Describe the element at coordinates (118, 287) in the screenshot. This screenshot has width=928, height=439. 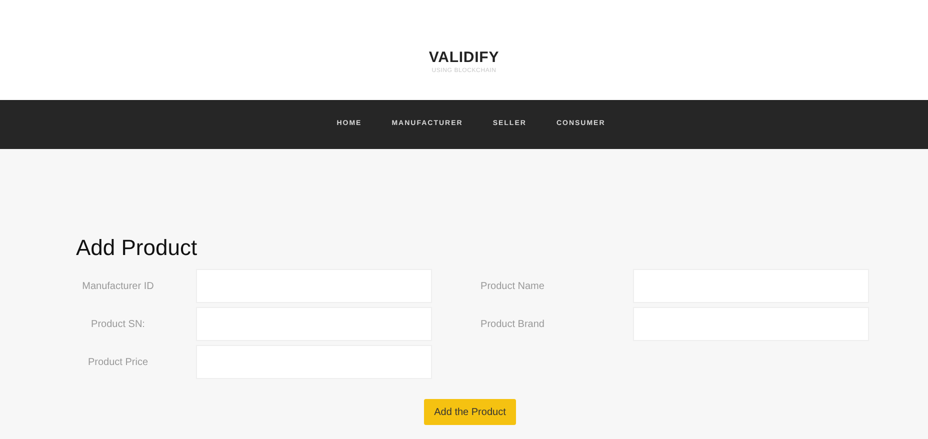
I see `field-label: Manufacturer ID` at that location.